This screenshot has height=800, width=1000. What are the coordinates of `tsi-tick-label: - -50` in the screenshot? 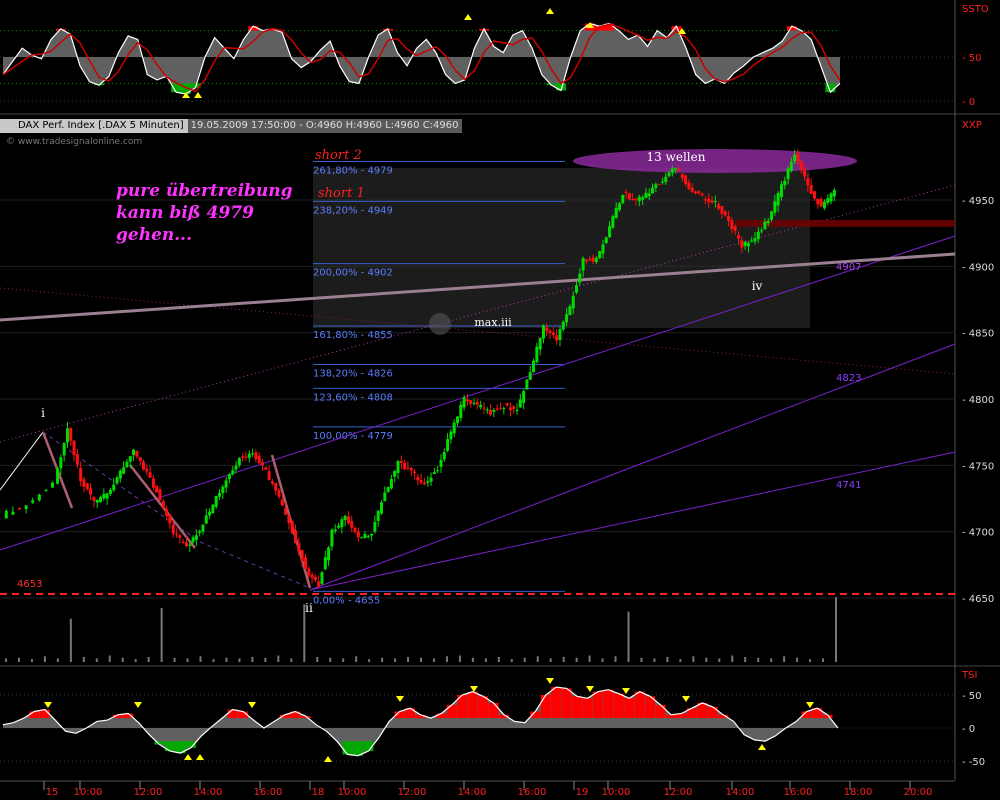 It's located at (973, 762).